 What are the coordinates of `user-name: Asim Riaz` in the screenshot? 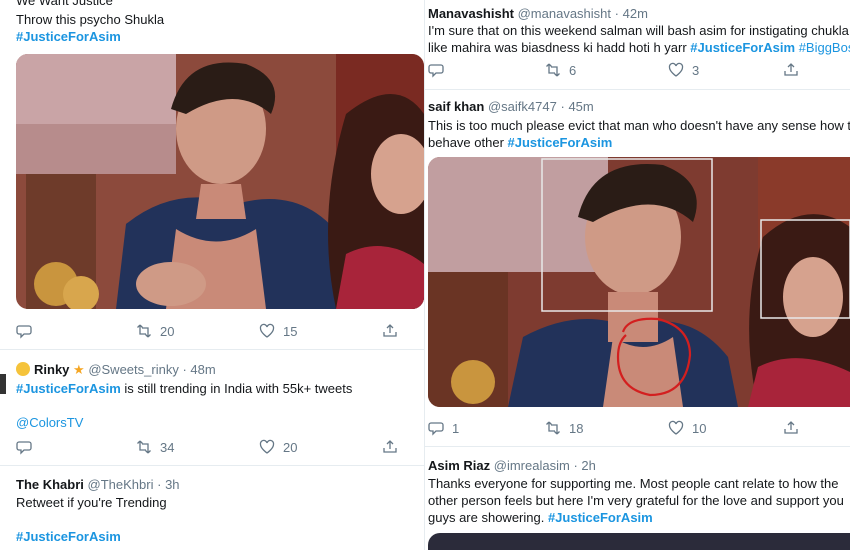 It's located at (459, 465).